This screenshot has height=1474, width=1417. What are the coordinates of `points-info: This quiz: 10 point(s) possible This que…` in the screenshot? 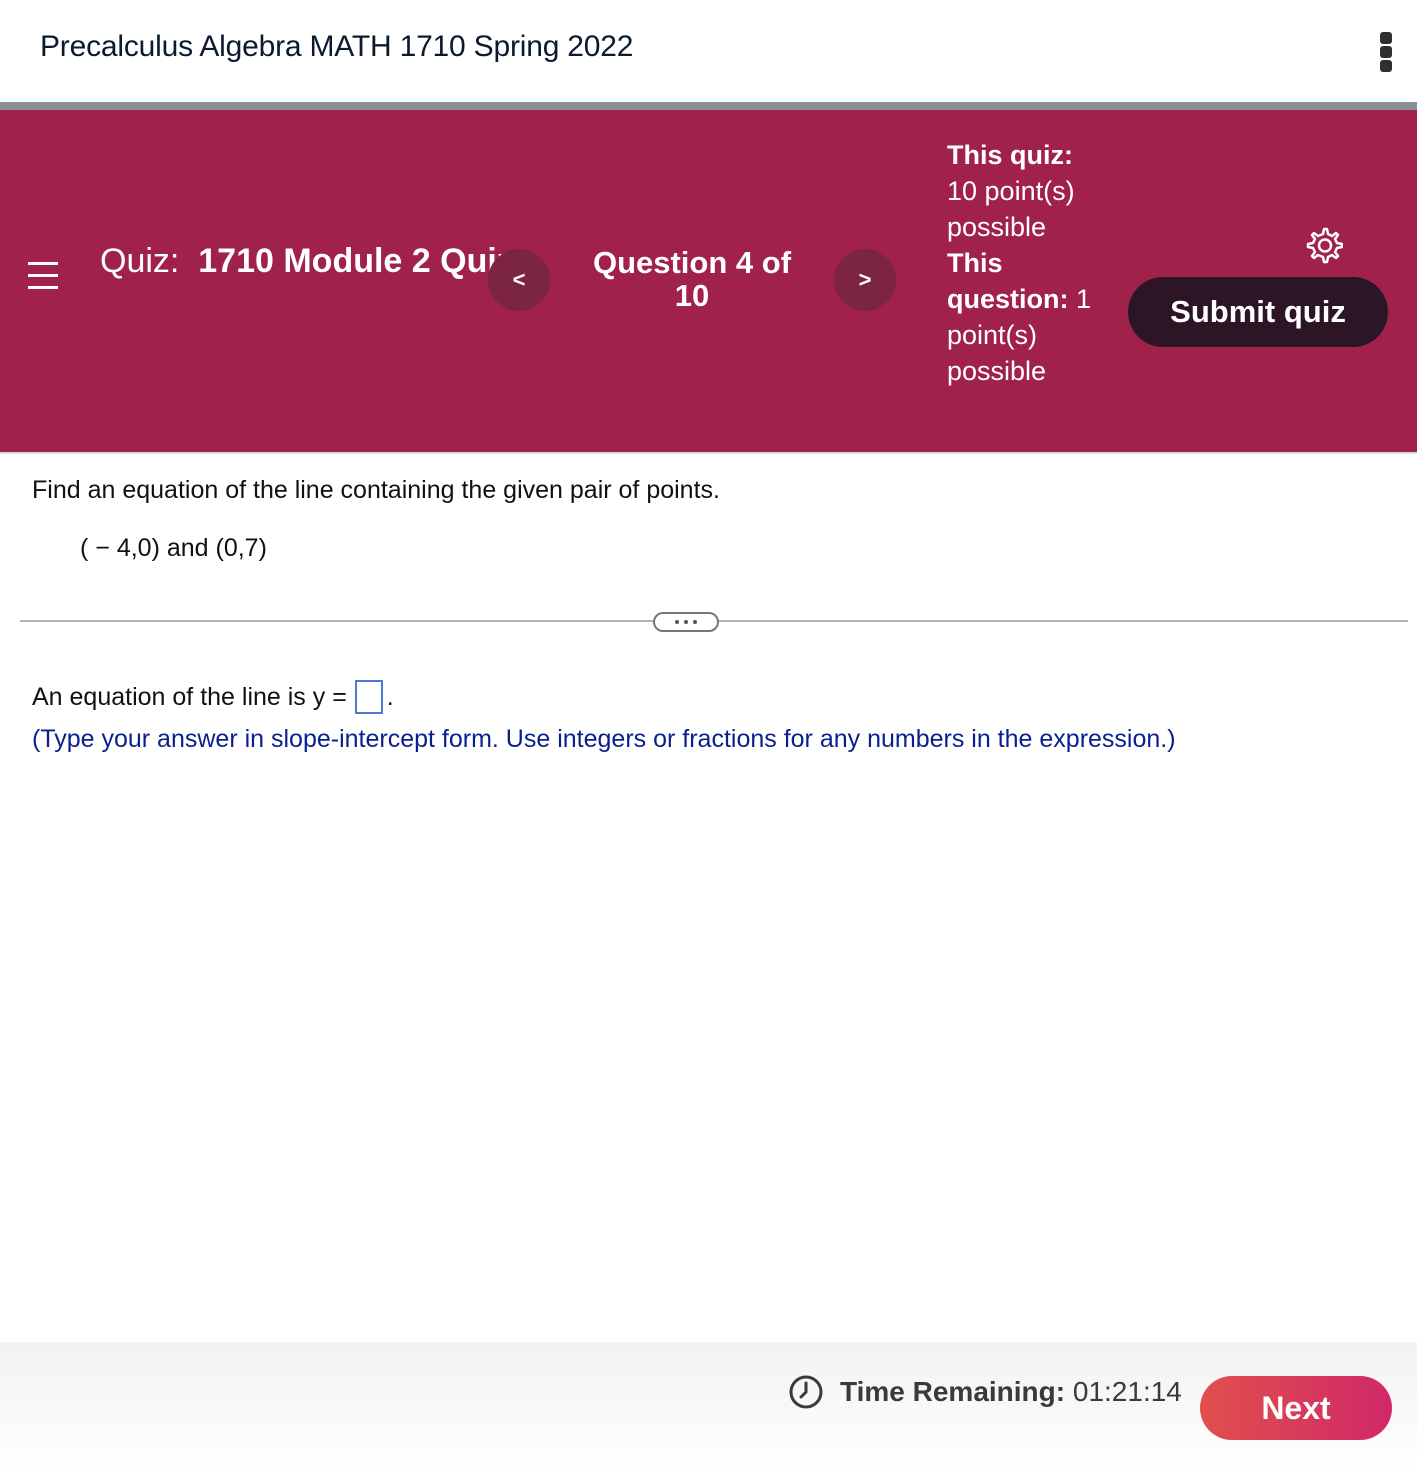 It's located at (1022, 263).